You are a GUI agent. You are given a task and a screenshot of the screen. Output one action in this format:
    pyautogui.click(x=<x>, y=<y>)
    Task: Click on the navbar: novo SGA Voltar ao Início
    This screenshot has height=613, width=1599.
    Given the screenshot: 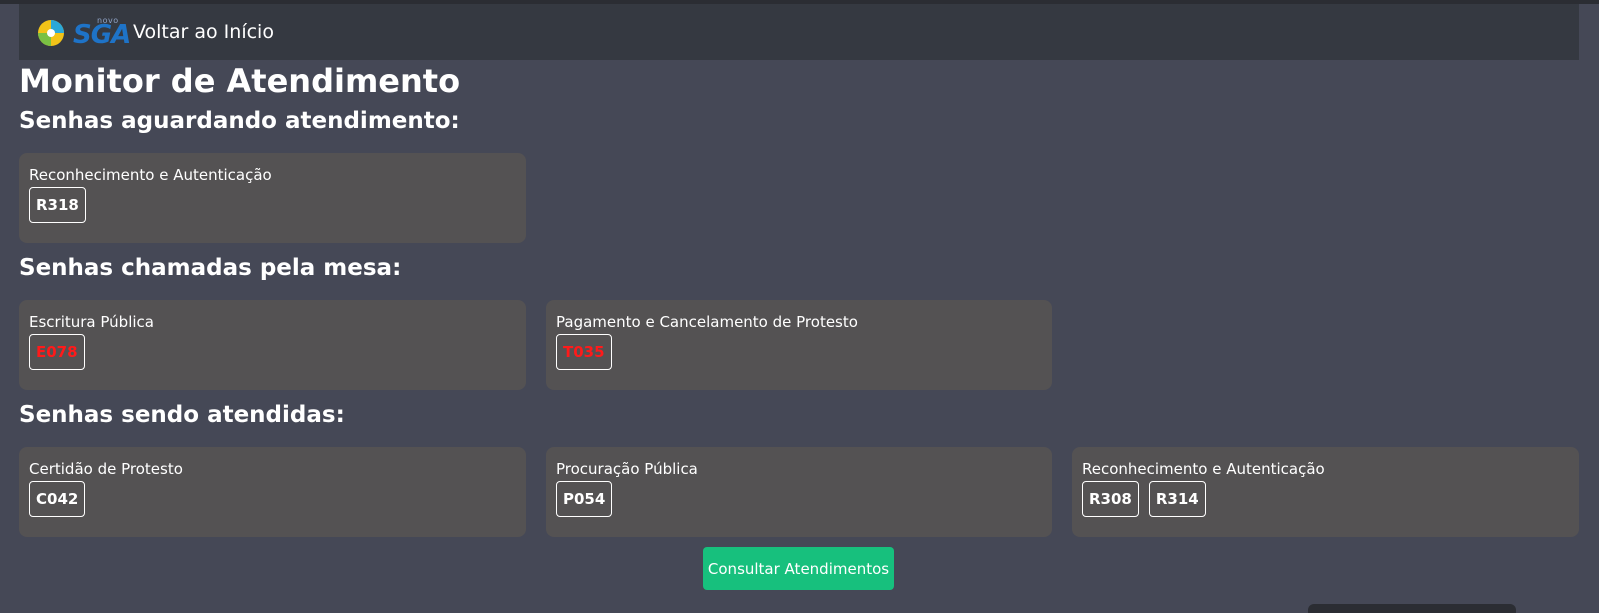 What is the action you would take?
    pyautogui.click(x=799, y=32)
    